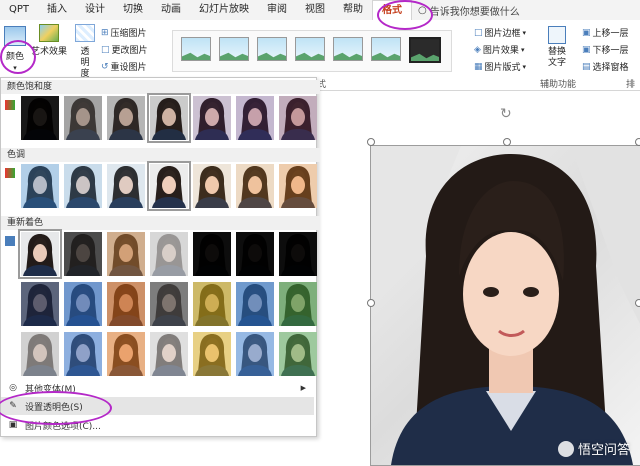  What do you see at coordinates (105, 32) in the screenshot?
I see `compress-icon: ⊞` at bounding box center [105, 32].